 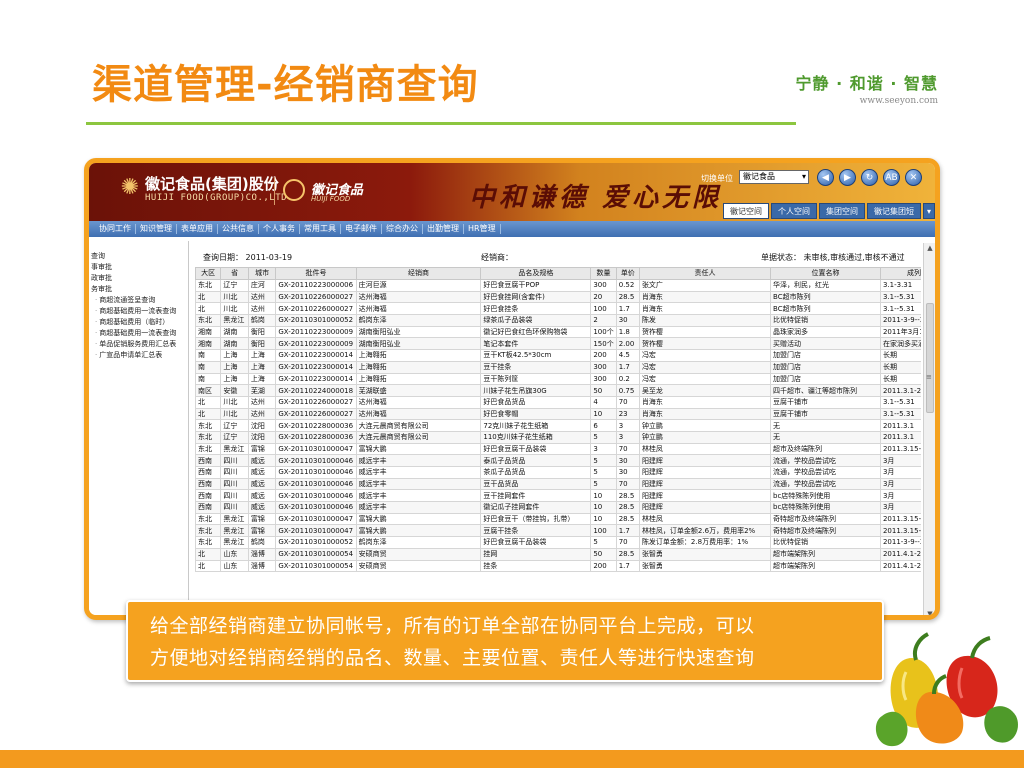 What do you see at coordinates (900, 484) in the screenshot?
I see `table-cell: 3月` at bounding box center [900, 484].